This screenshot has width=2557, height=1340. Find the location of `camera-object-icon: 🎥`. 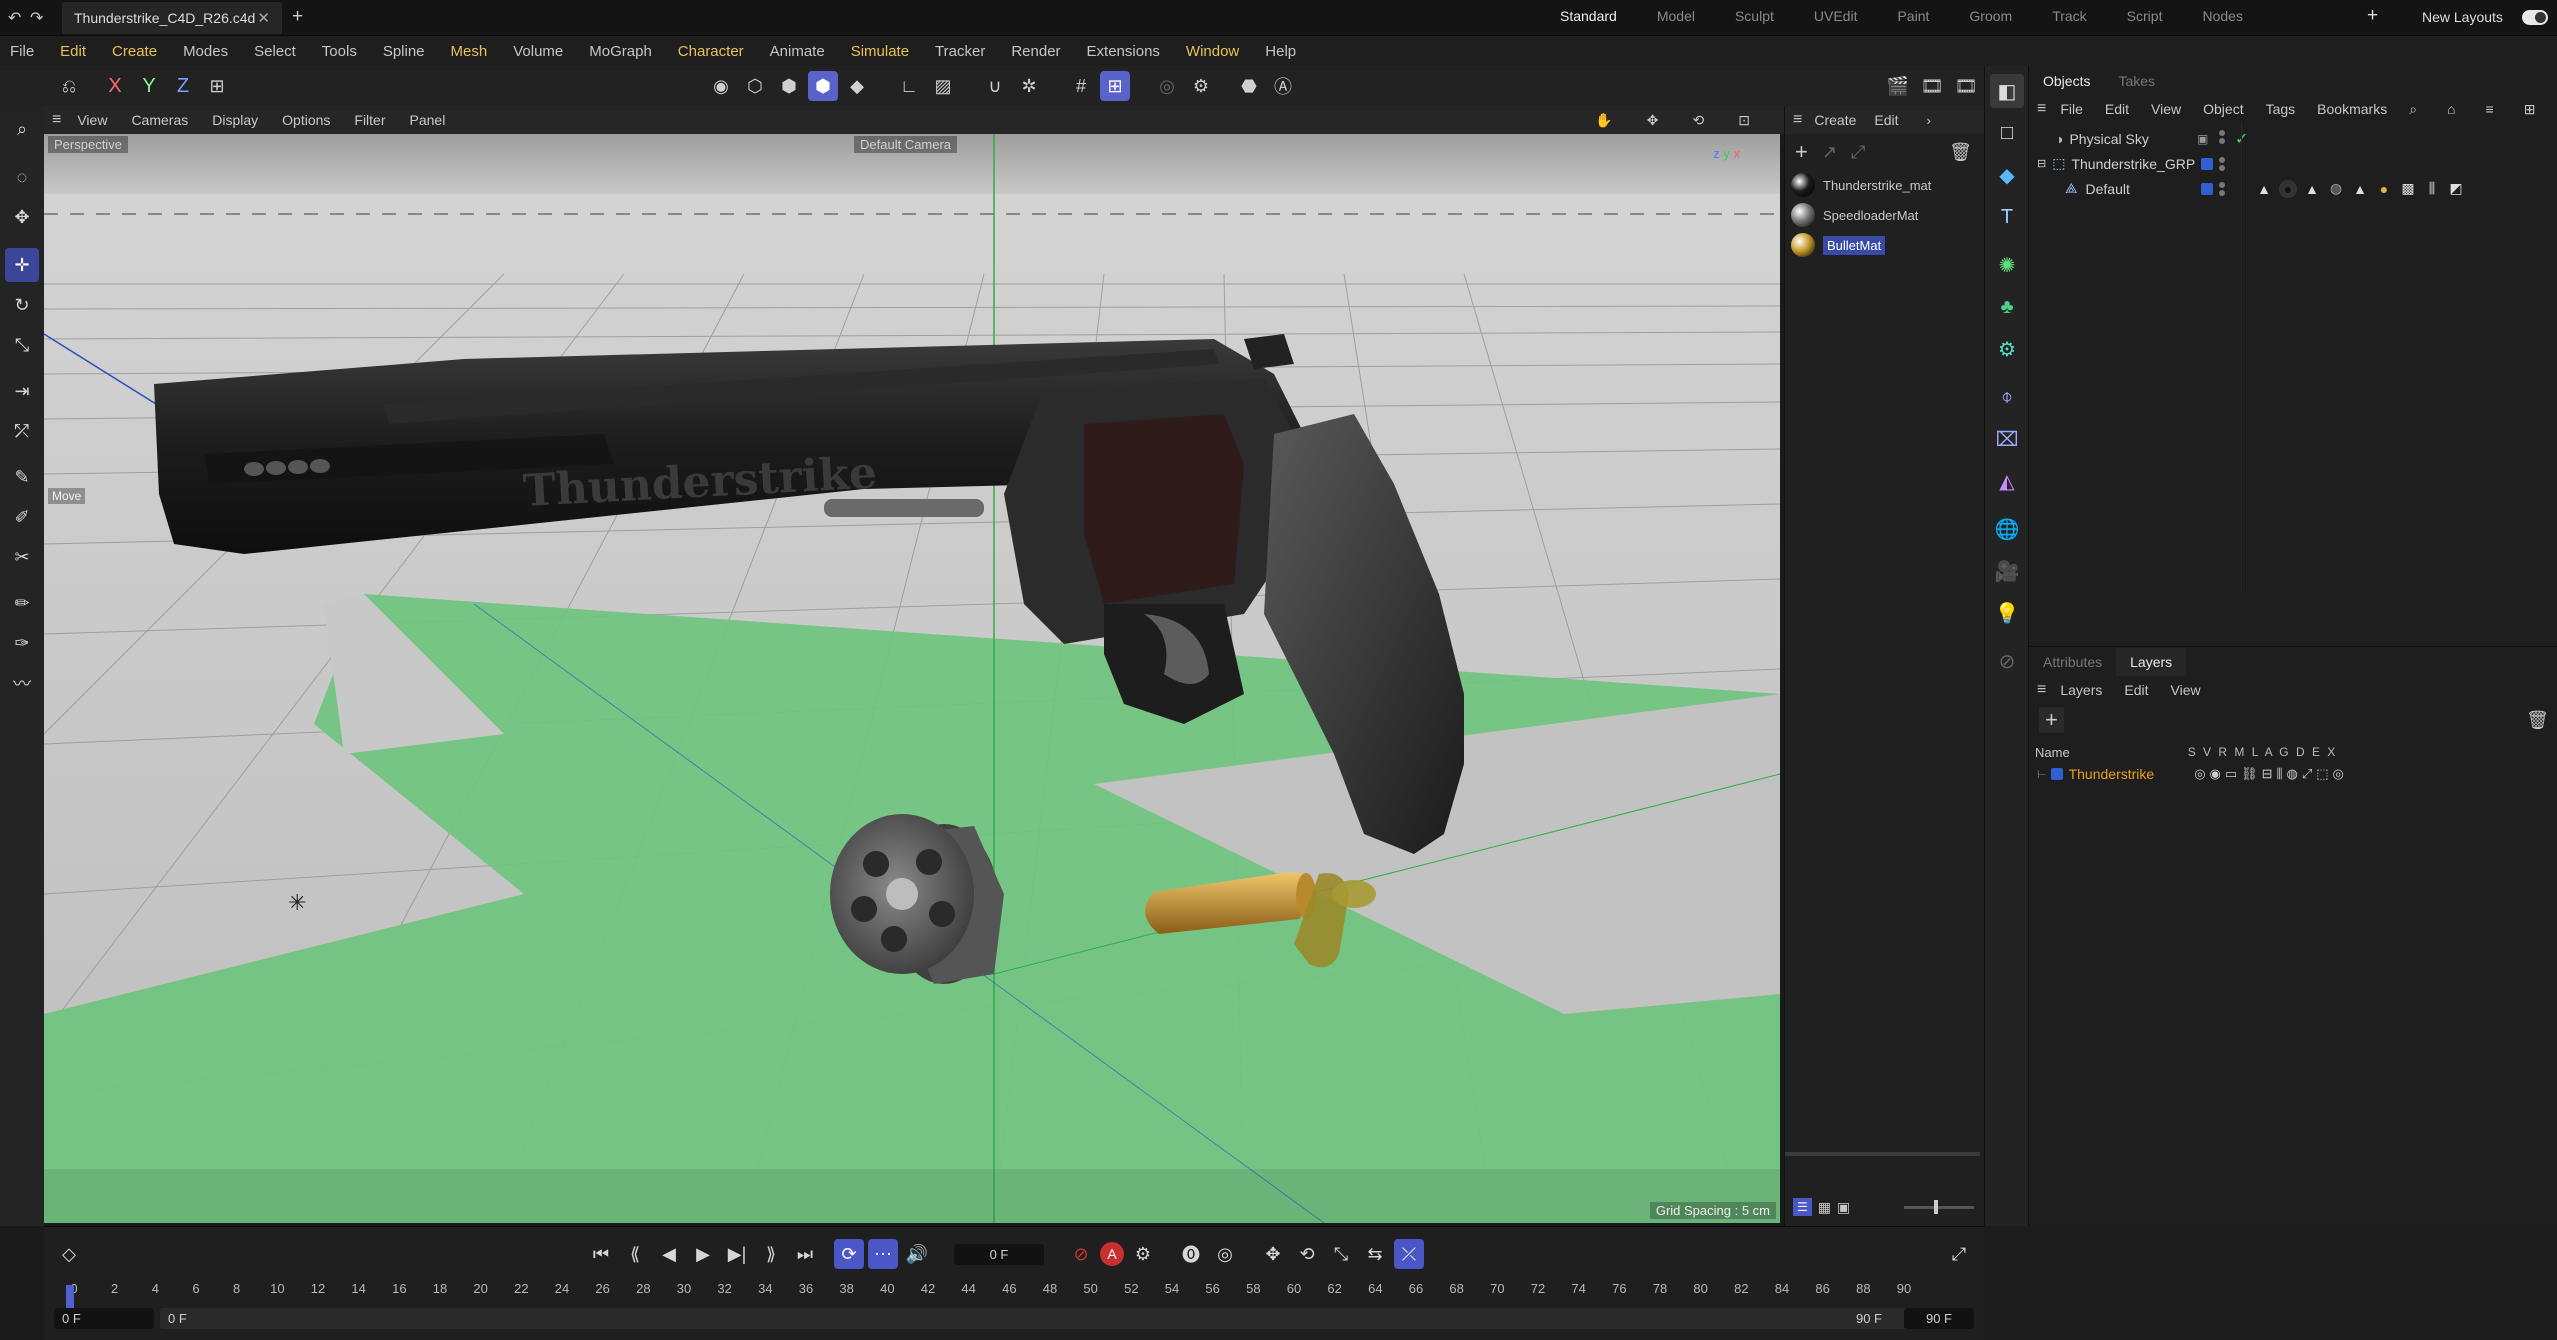

camera-object-icon: 🎥 is located at coordinates (2007, 571).